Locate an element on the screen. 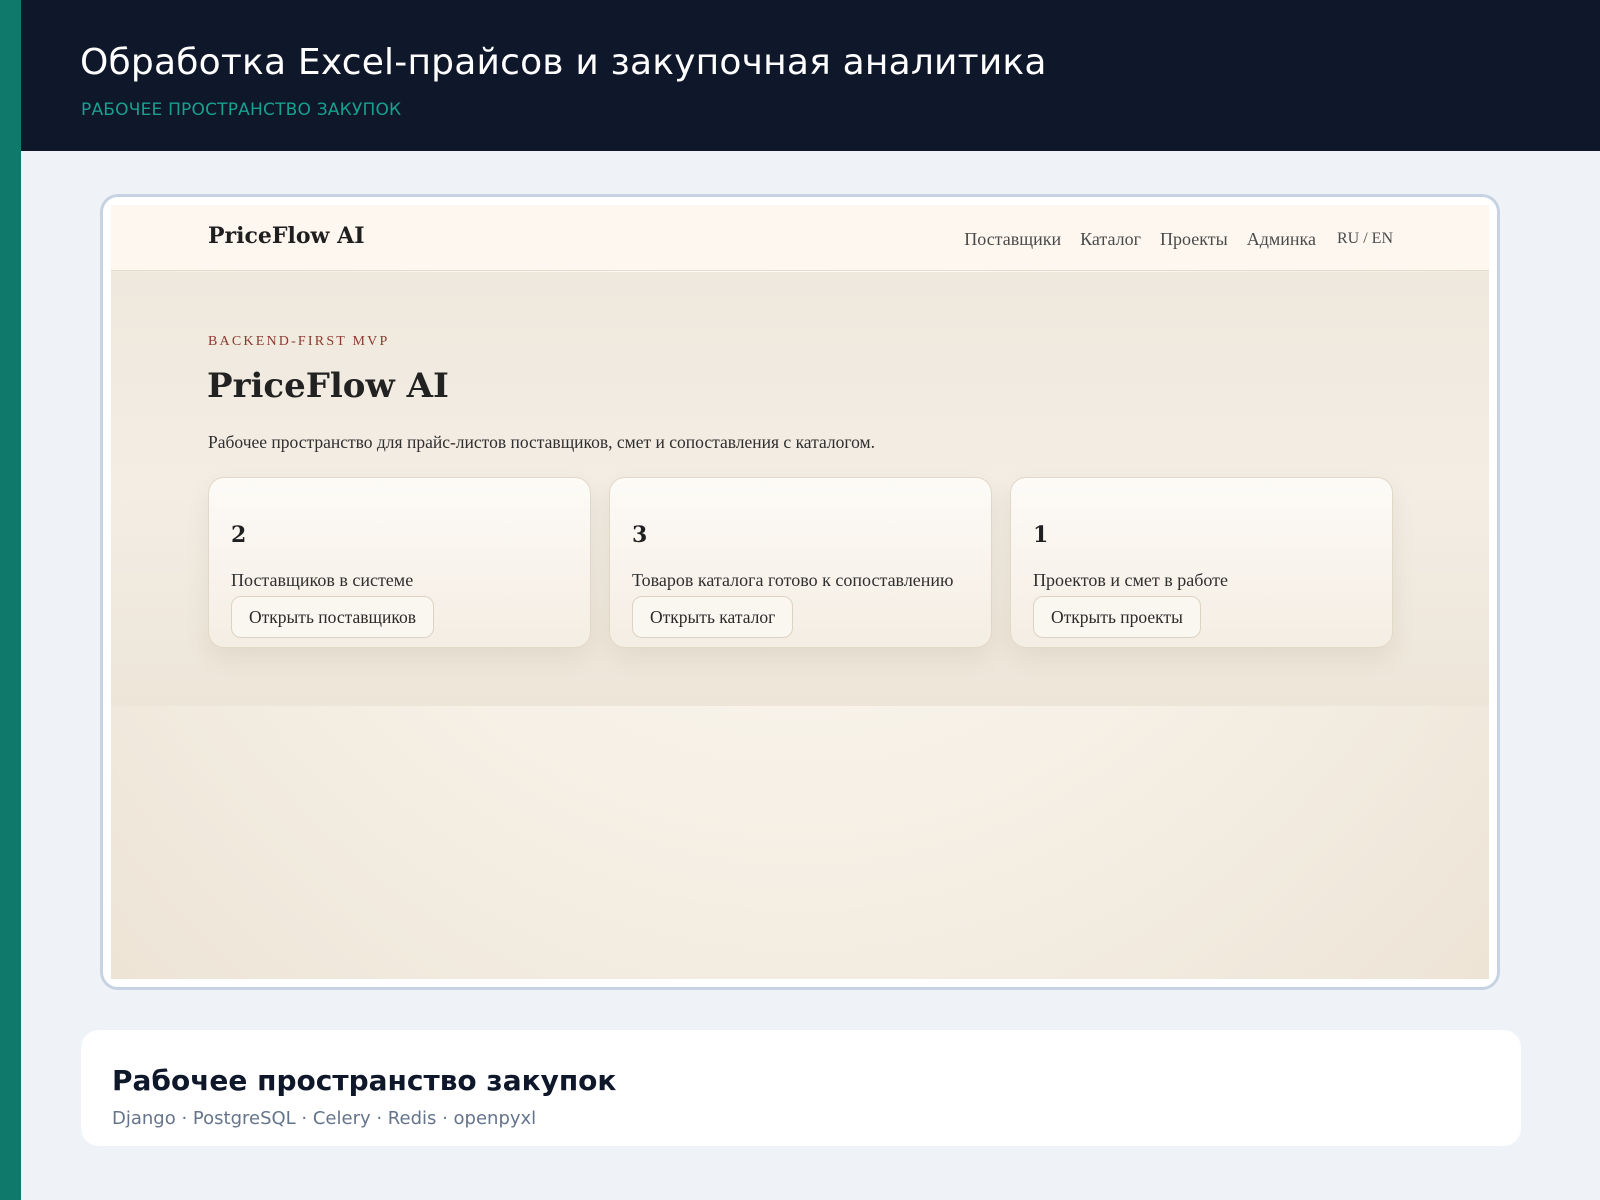 This screenshot has height=1200, width=1600. stat-value: 2 is located at coordinates (239, 535).